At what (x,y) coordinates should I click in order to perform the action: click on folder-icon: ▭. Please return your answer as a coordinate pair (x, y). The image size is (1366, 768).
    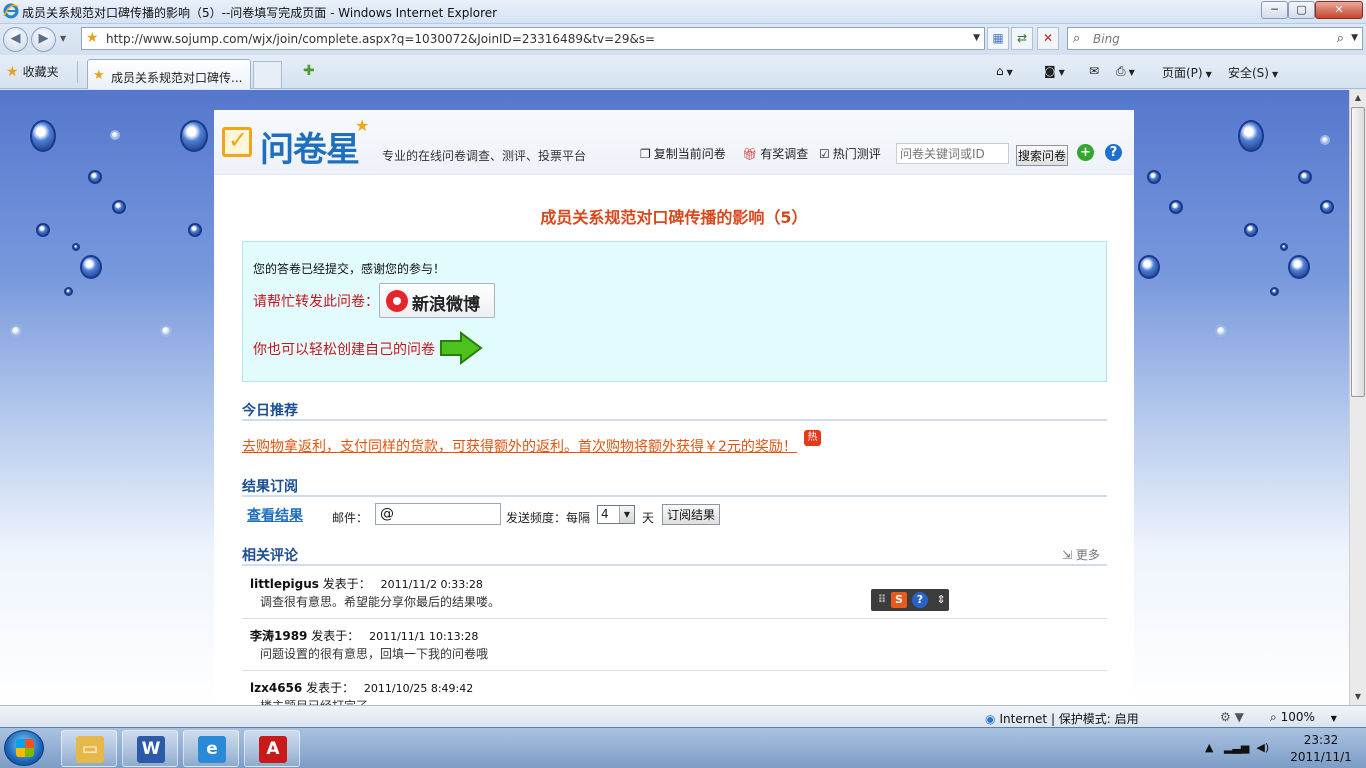
    Looking at the image, I should click on (90, 749).